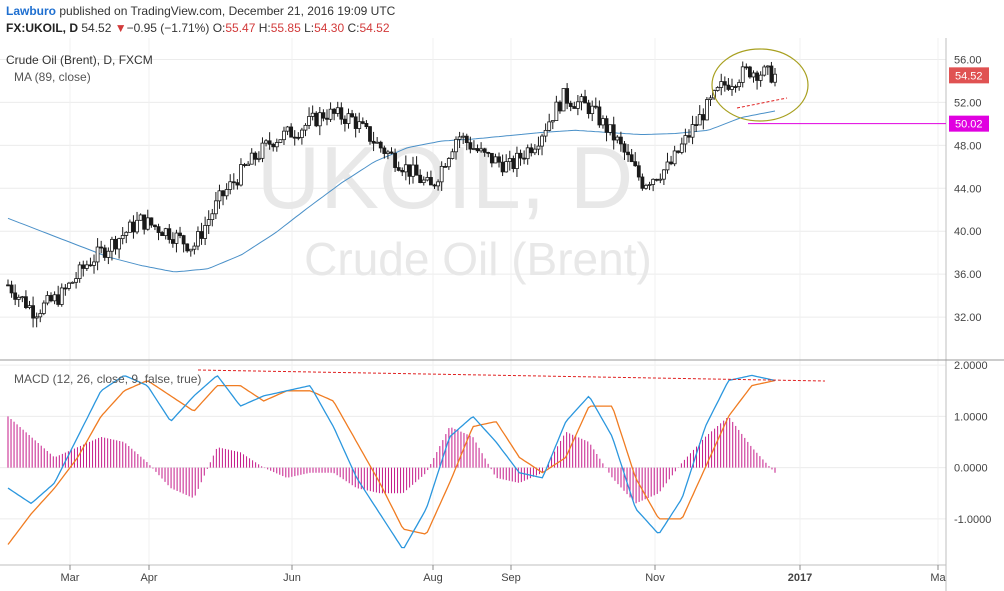 The image size is (1004, 591). What do you see at coordinates (285, 28) in the screenshot?
I see `high-value: 55.85` at bounding box center [285, 28].